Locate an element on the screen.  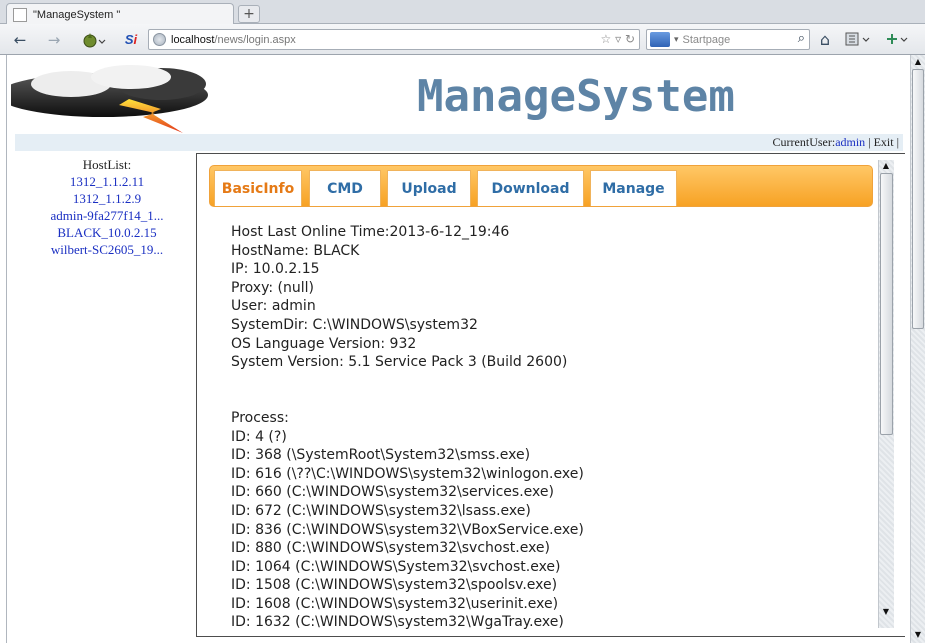
search-bar: ▾ Startpage ⌕ is located at coordinates (728, 39).